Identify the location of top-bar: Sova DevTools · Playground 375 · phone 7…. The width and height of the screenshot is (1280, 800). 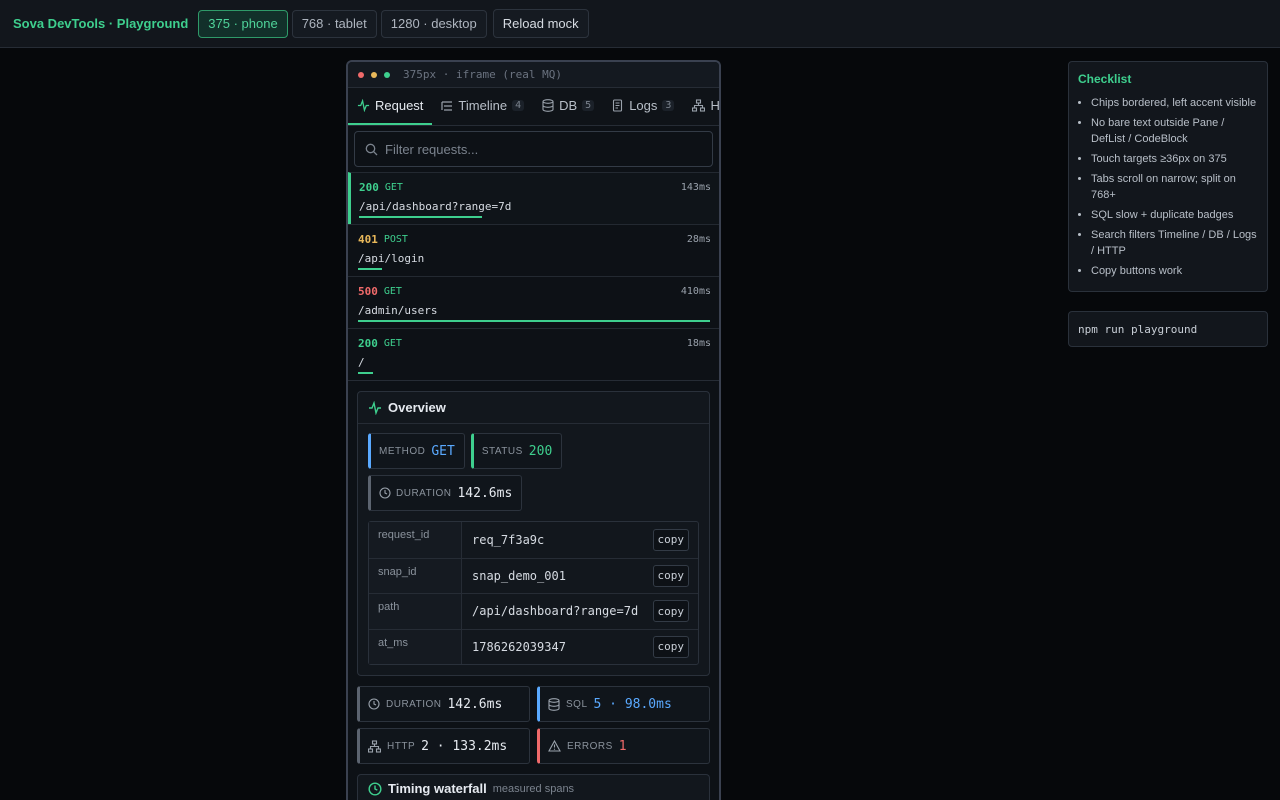
(640, 24).